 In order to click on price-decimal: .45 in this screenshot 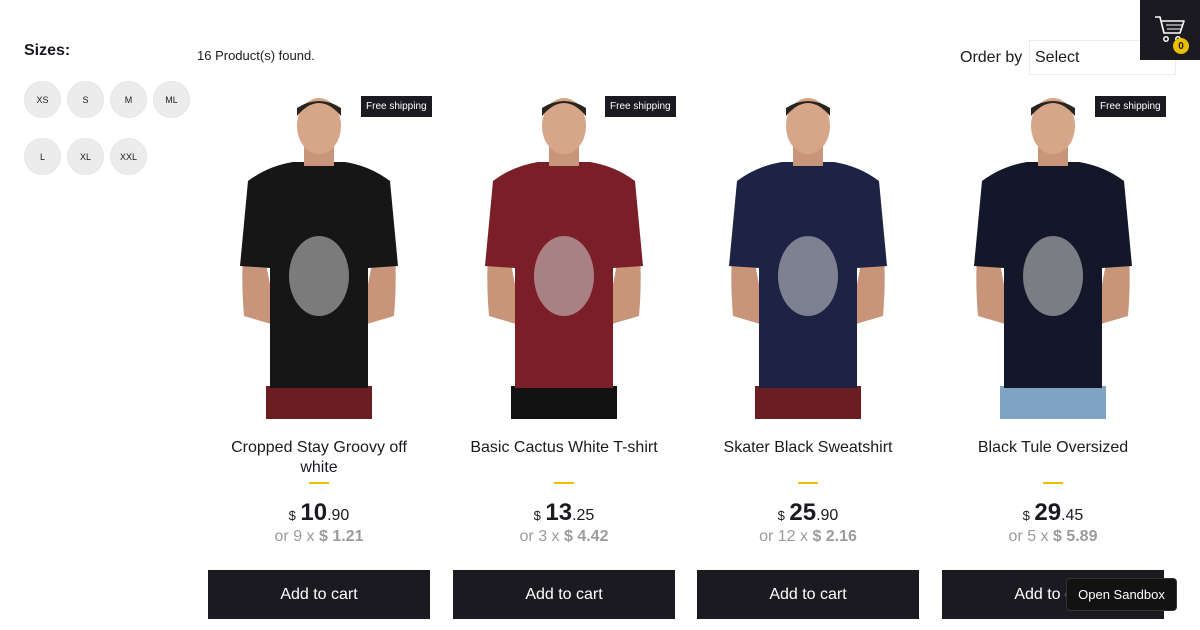, I will do `click(1072, 515)`.